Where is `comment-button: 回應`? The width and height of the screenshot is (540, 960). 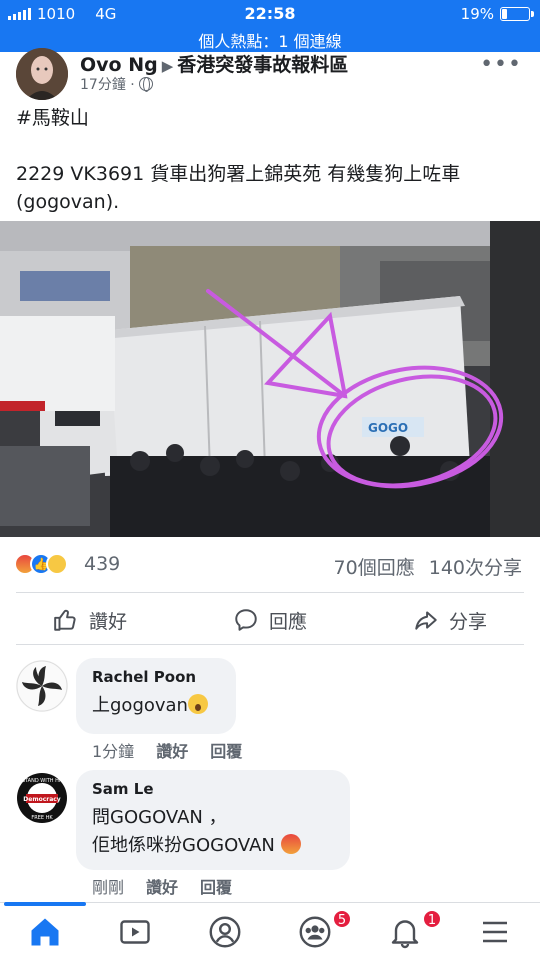 comment-button: 回應 is located at coordinates (270, 620).